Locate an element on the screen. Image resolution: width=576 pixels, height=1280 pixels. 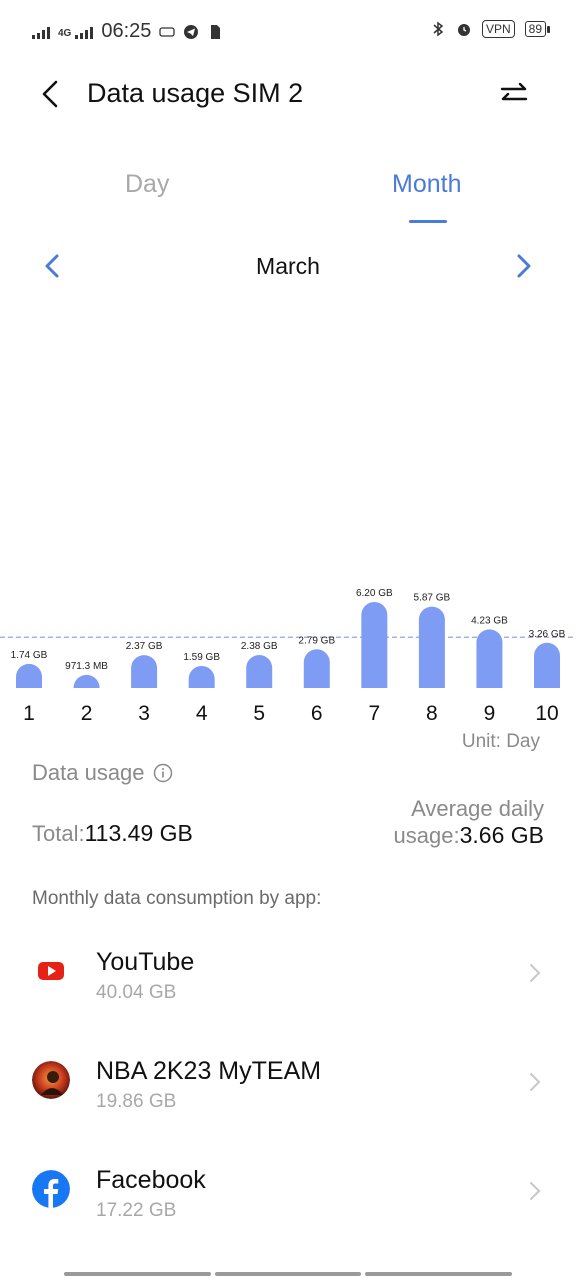
bar-data-label: 6.20 GB is located at coordinates (374, 593).